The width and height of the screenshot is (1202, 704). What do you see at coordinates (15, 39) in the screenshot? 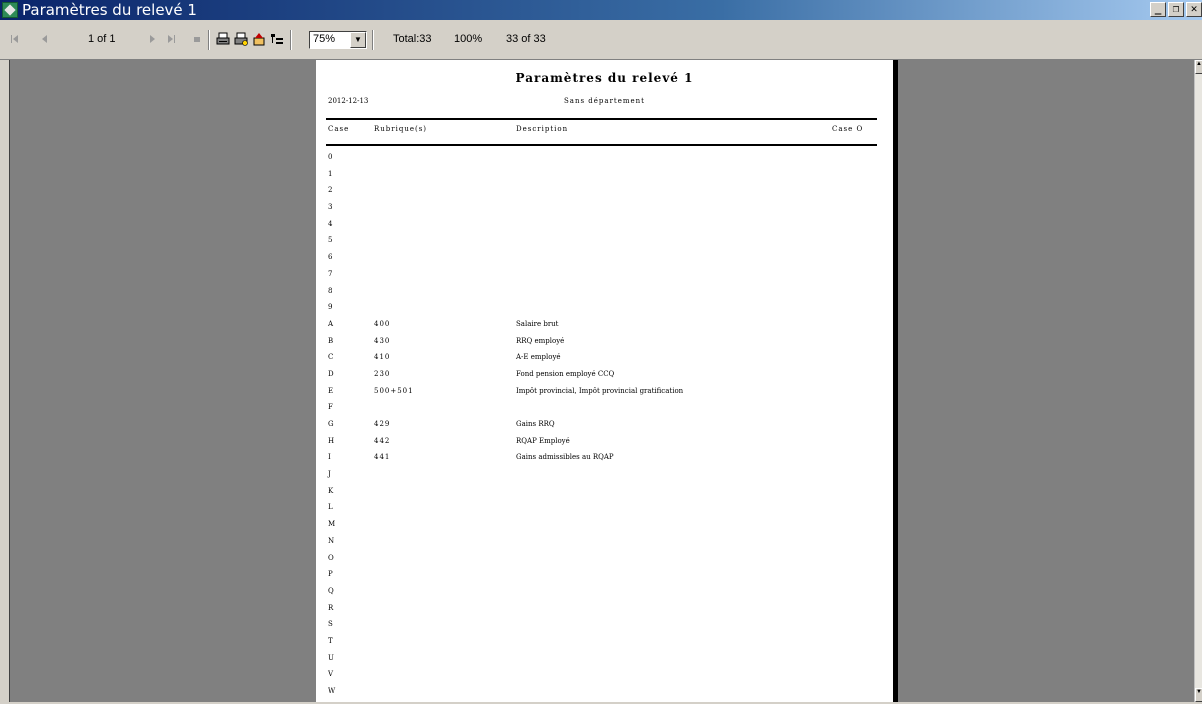
I see `first-page-icon` at bounding box center [15, 39].